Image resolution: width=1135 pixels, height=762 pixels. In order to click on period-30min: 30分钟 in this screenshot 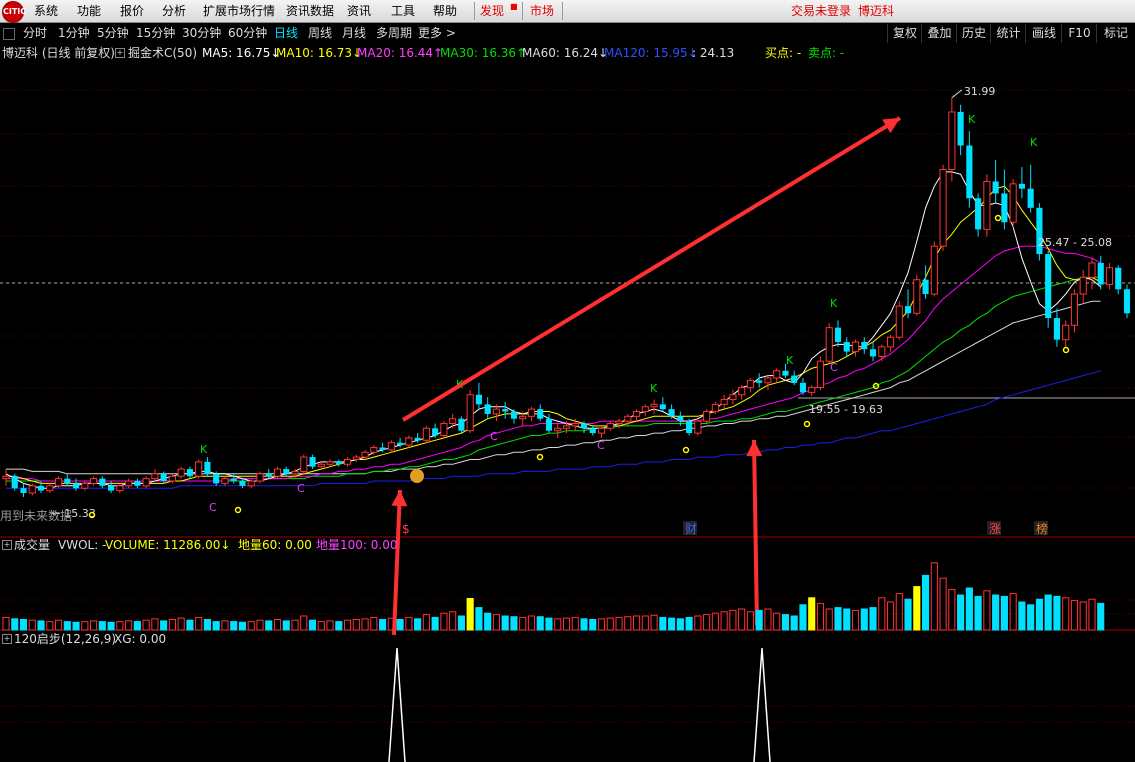, I will do `click(201, 33)`.